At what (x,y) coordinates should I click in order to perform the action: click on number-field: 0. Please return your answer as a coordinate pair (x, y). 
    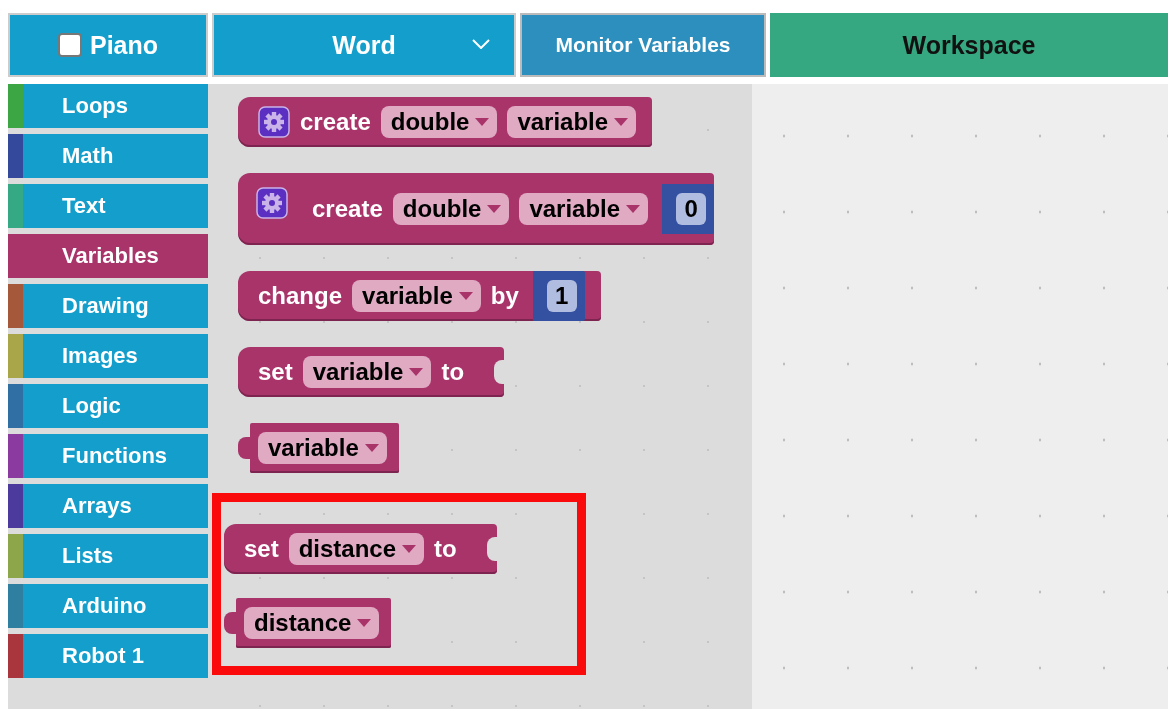
    Looking at the image, I should click on (691, 209).